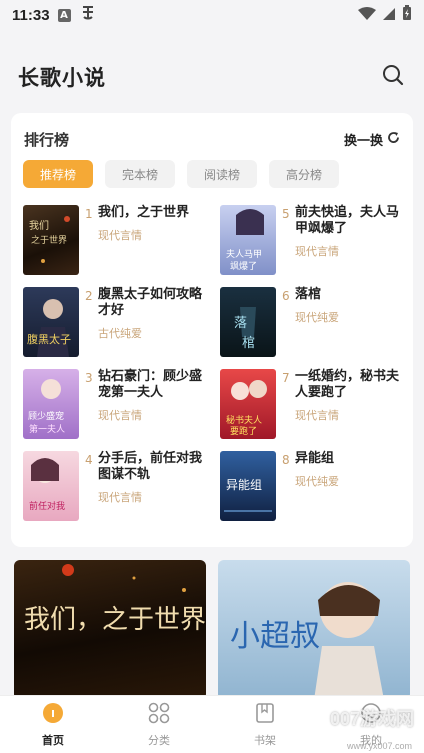 This screenshot has height=753, width=424. I want to click on book-rank: 8, so click(286, 460).